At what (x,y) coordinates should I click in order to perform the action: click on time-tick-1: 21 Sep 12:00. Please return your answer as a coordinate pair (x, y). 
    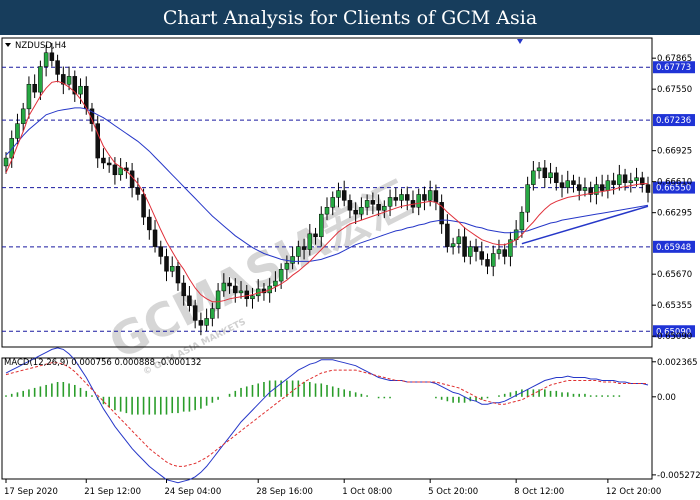
    Looking at the image, I should click on (112, 492).